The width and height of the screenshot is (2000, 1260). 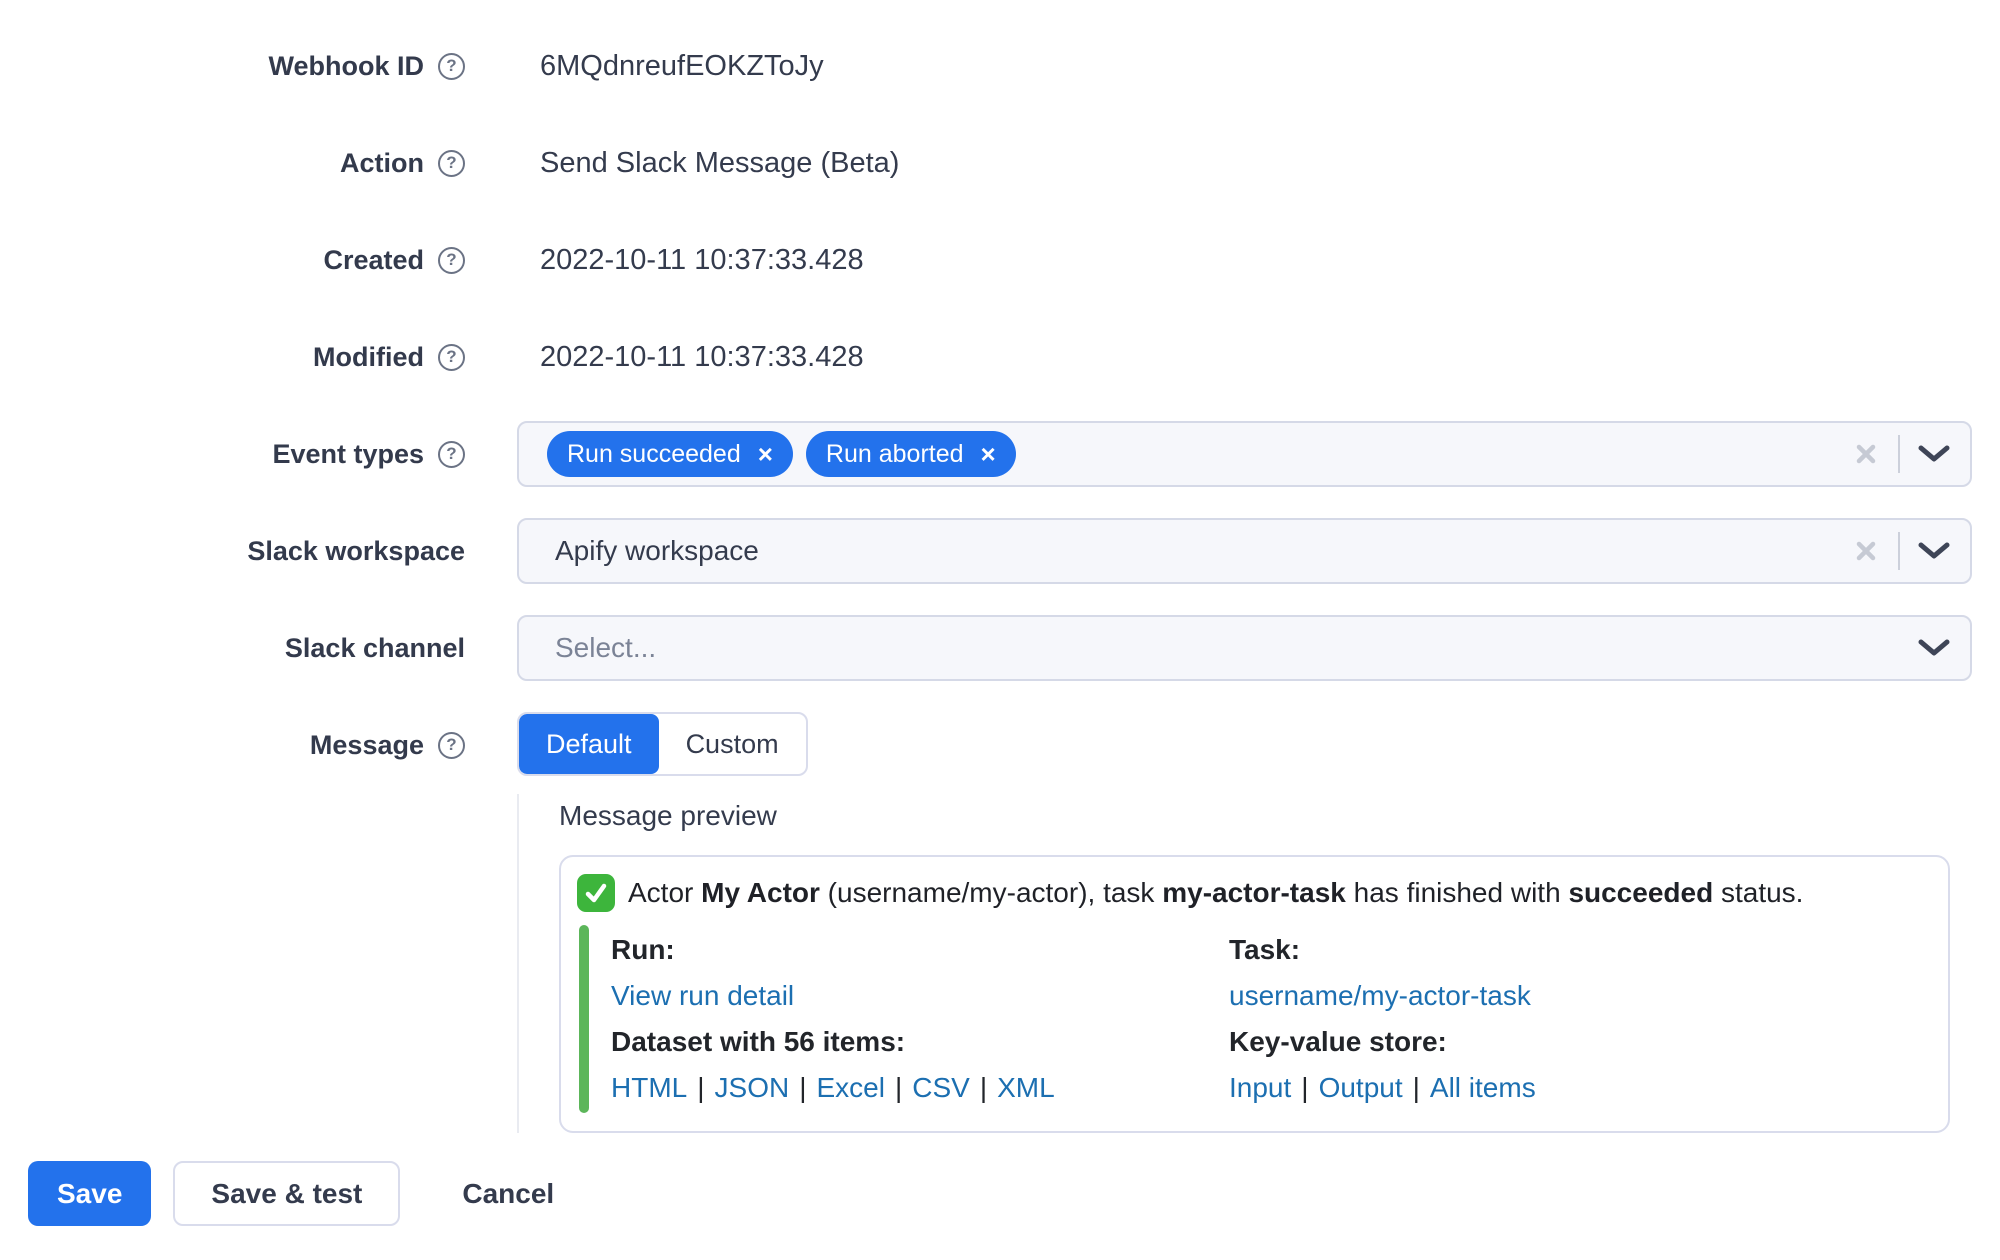 I want to click on event-types-select: Run succeeded × Run aborted ×, so click(x=1244, y=454).